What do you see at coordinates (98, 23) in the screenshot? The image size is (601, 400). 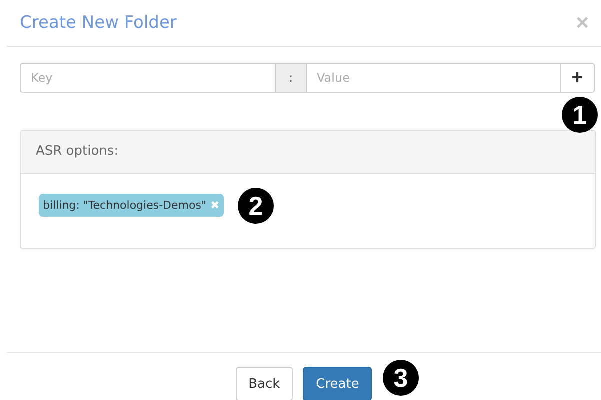 I see `dialog-title: Create New Folder` at bounding box center [98, 23].